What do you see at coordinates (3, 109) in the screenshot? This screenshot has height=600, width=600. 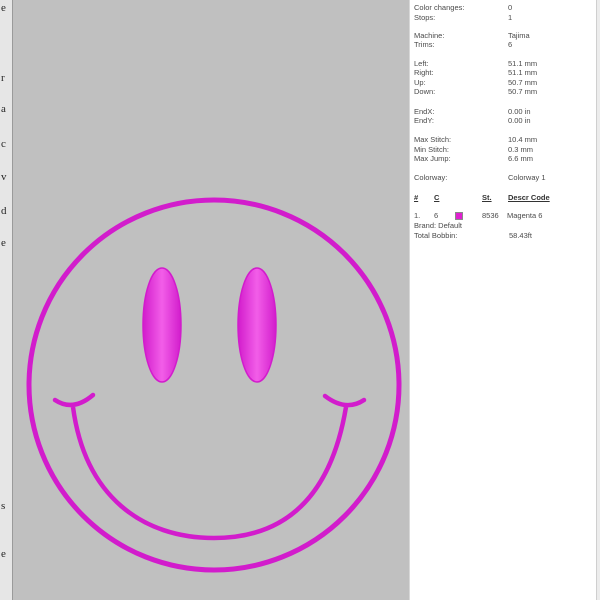 I see `partial-text-char: a` at bounding box center [3, 109].